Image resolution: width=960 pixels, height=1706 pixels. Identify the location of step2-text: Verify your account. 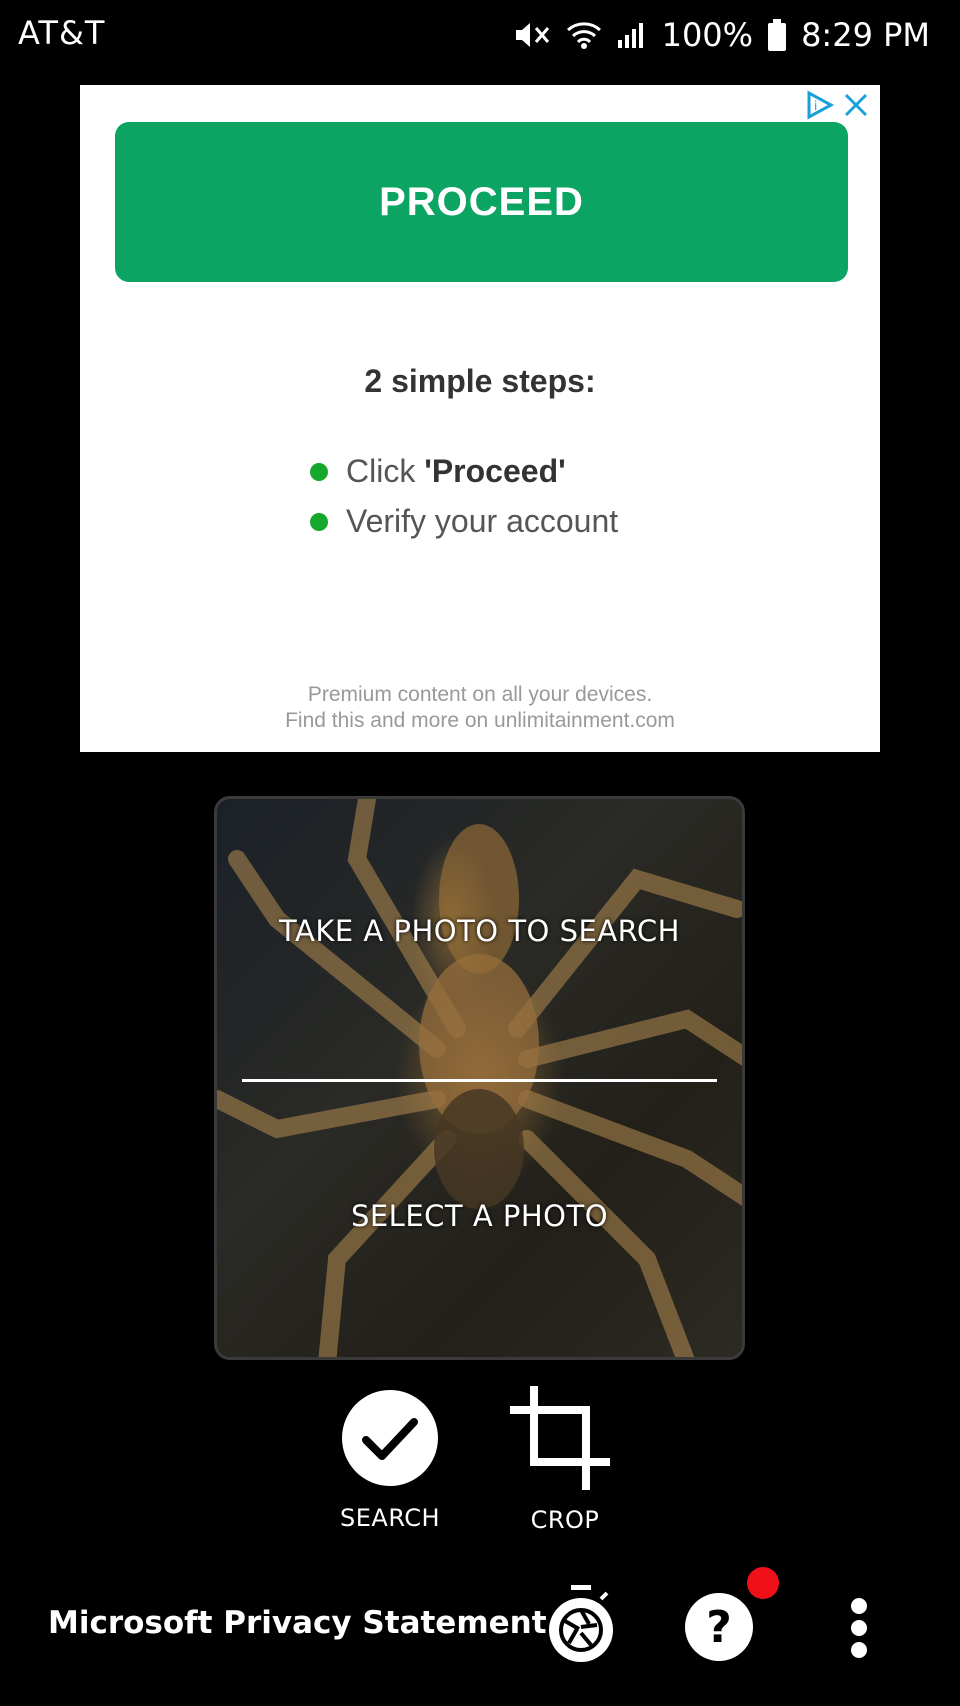
(482, 521).